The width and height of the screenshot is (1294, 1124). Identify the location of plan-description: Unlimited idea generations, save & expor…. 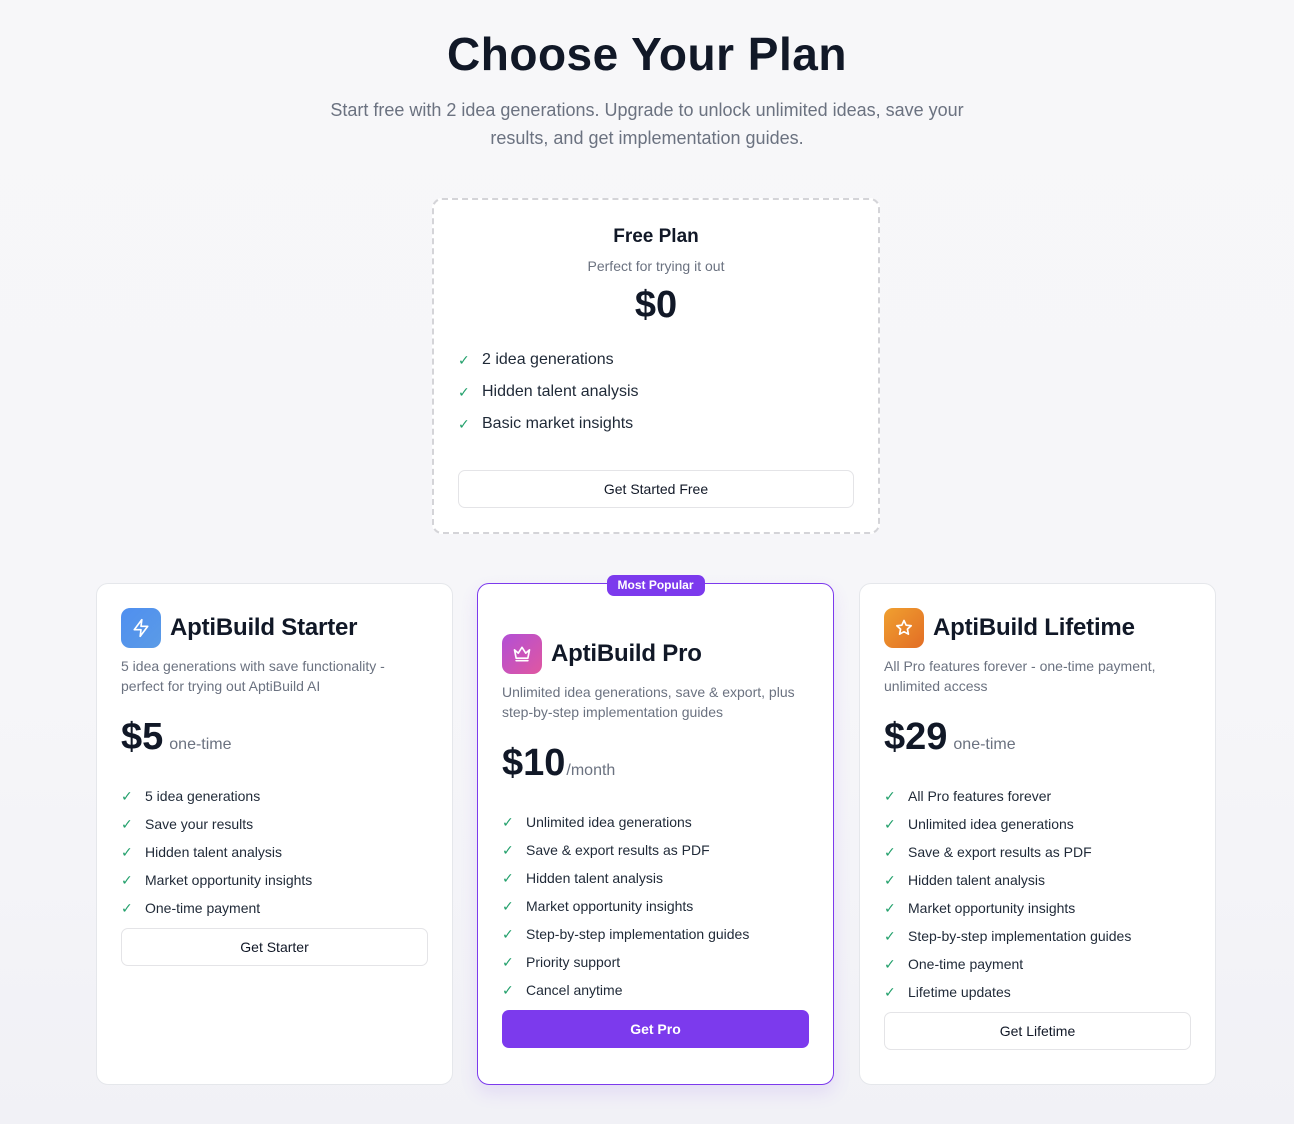
(648, 702).